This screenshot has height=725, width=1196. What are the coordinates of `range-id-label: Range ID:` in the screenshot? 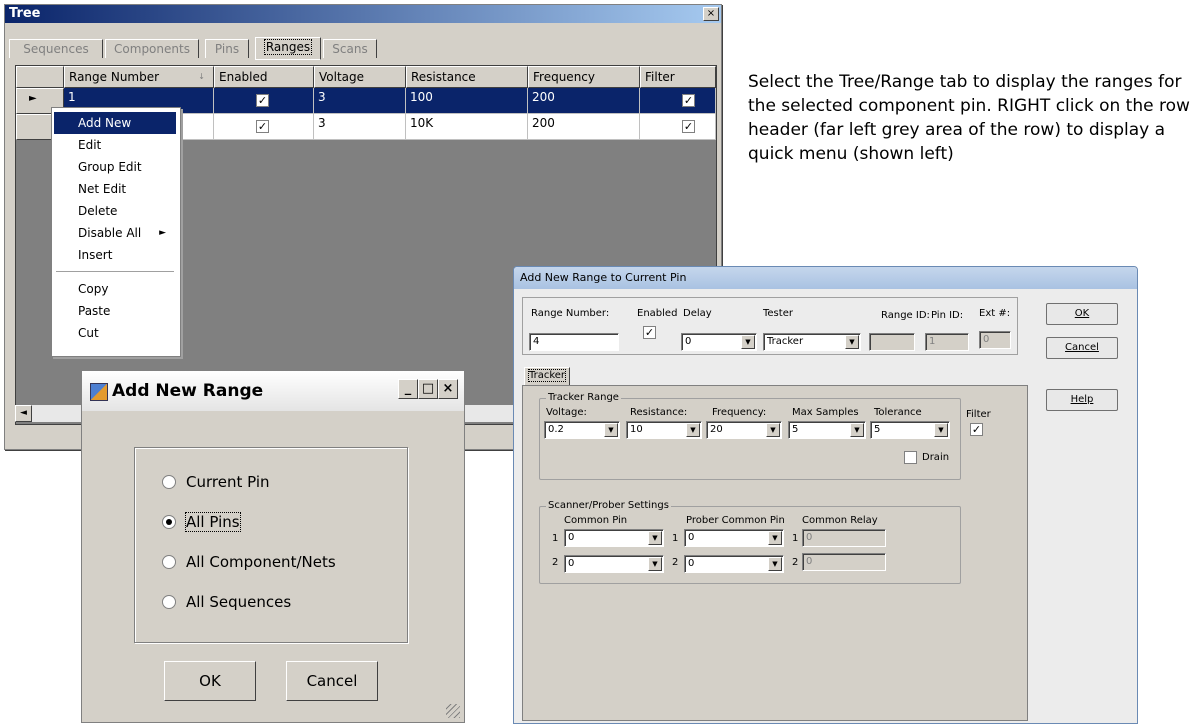 It's located at (905, 315).